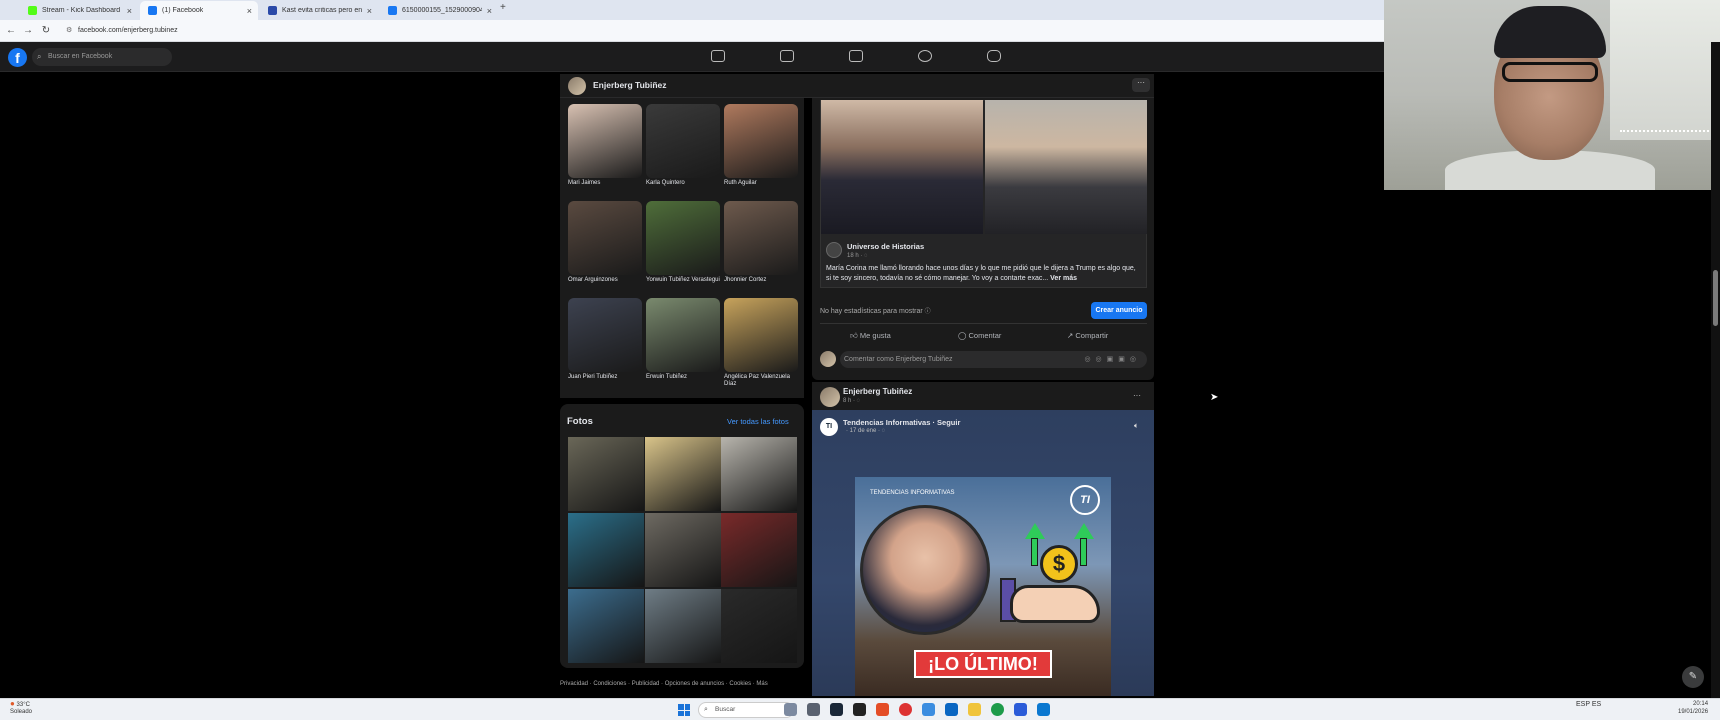  I want to click on scrollbar-track, so click(1715, 370).